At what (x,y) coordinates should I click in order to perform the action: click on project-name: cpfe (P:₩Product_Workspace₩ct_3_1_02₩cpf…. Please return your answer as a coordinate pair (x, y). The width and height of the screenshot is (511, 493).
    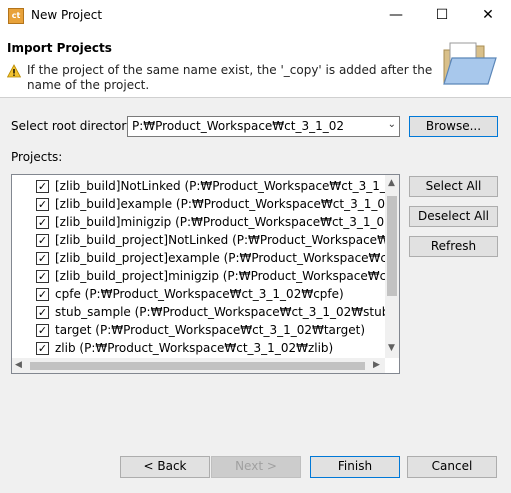
    Looking at the image, I should click on (199, 294).